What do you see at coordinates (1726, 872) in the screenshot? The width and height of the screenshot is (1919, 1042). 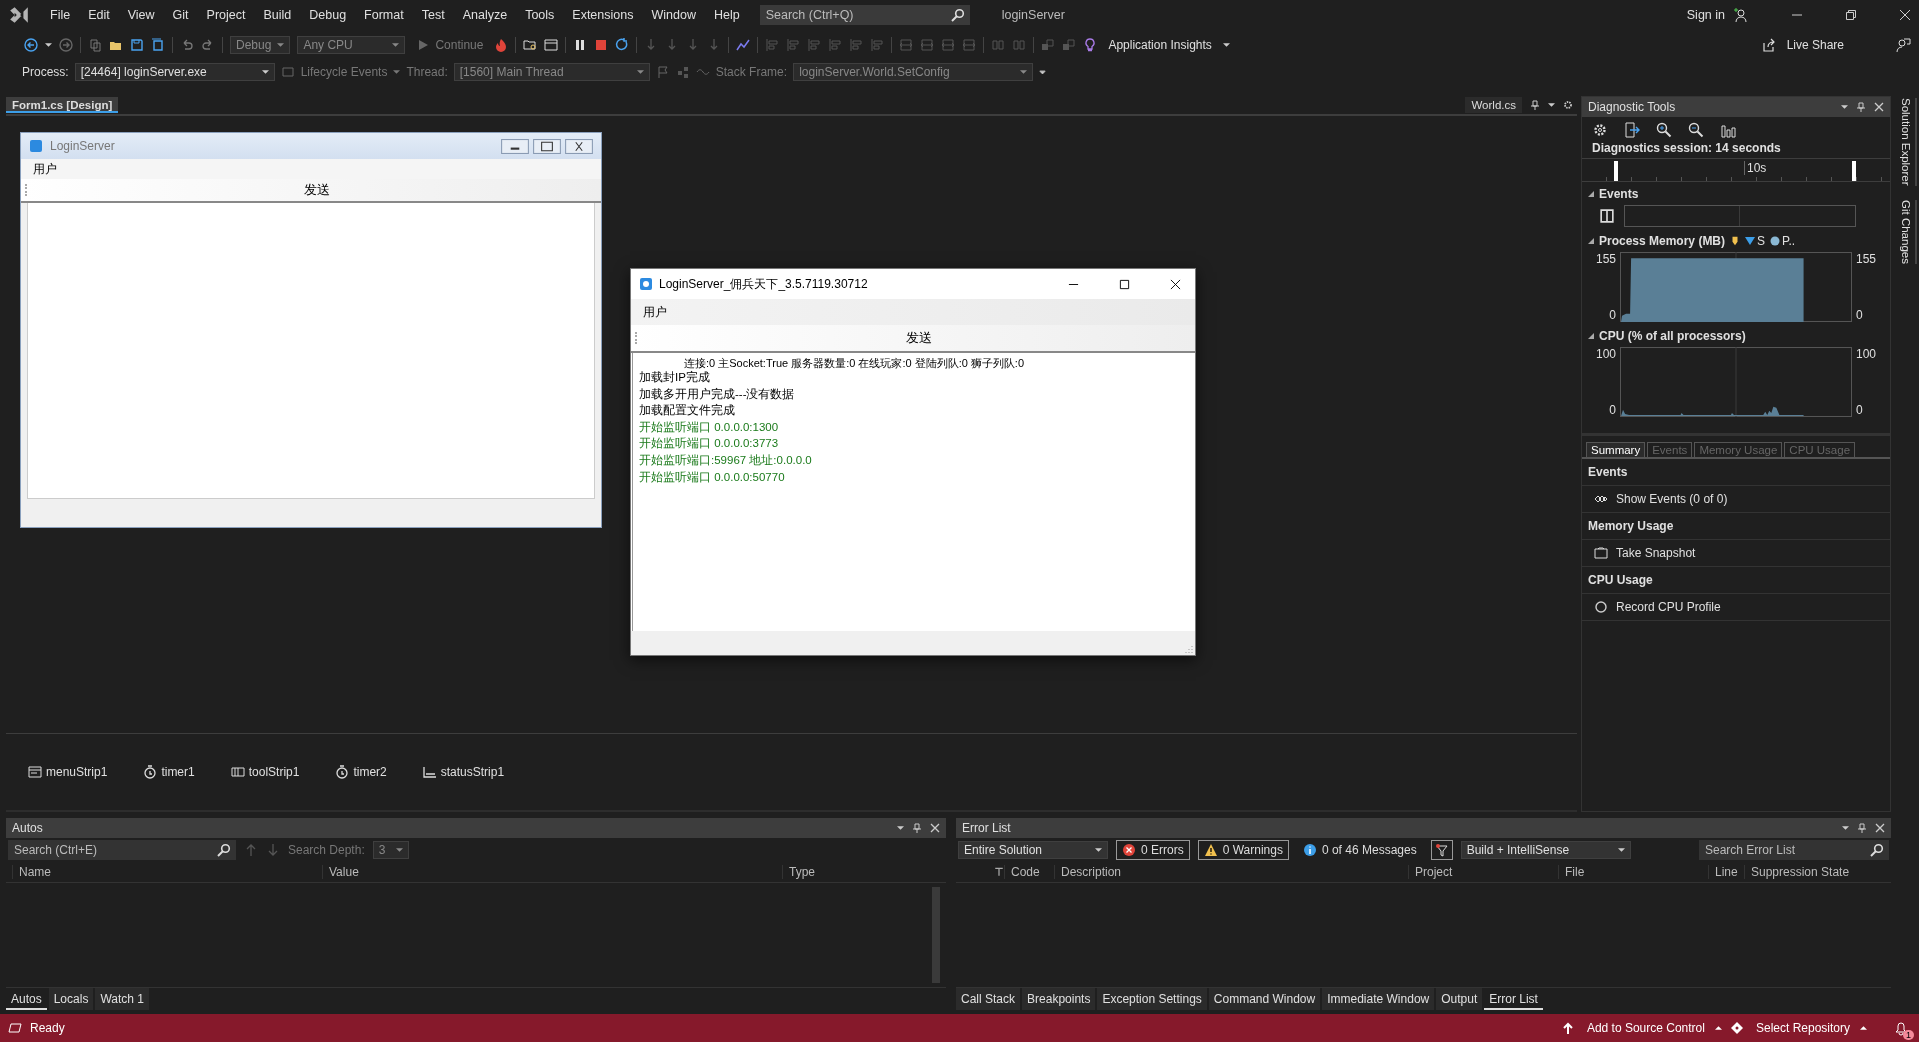 I see `column-header: Line` at bounding box center [1726, 872].